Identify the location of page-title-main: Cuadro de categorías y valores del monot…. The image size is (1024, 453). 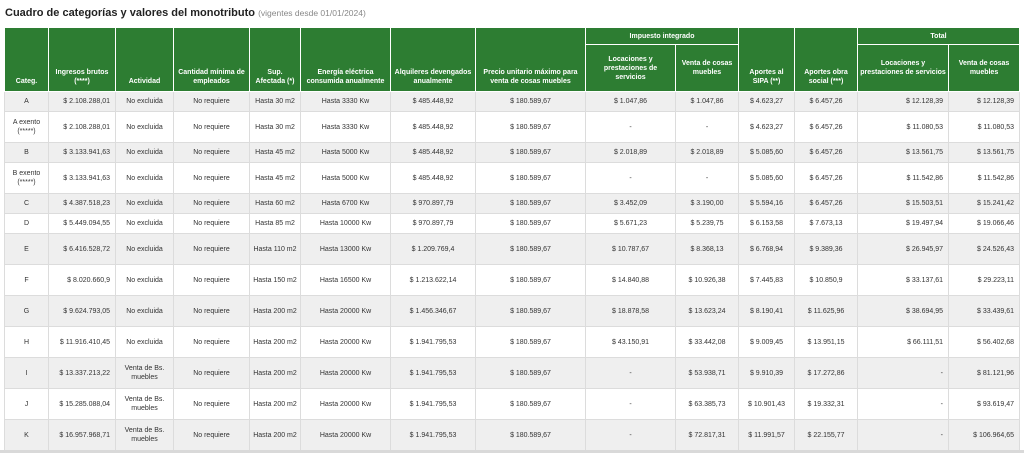
(130, 13).